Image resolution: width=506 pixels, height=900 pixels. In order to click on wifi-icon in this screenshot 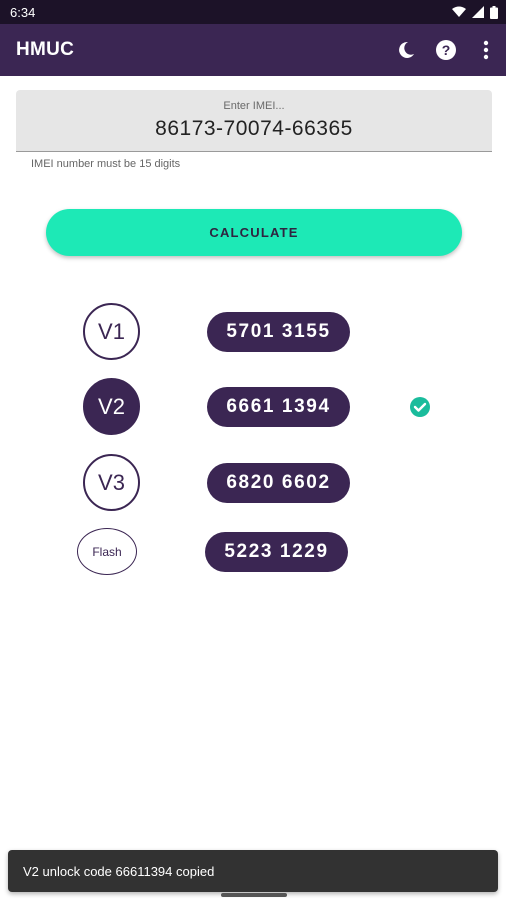, I will do `click(459, 11)`.